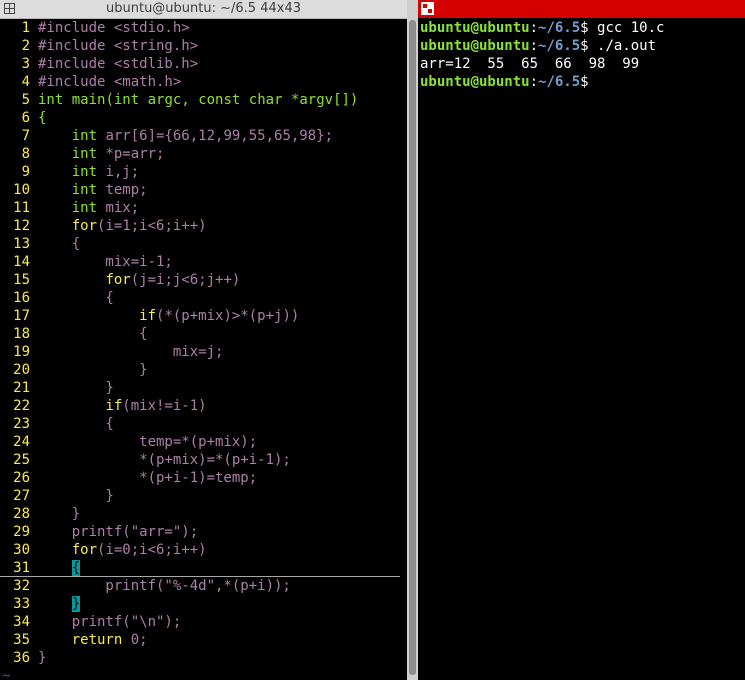 The height and width of the screenshot is (680, 745). Describe the element at coordinates (200, 604) in the screenshot. I see `code-line: 33 }` at that location.